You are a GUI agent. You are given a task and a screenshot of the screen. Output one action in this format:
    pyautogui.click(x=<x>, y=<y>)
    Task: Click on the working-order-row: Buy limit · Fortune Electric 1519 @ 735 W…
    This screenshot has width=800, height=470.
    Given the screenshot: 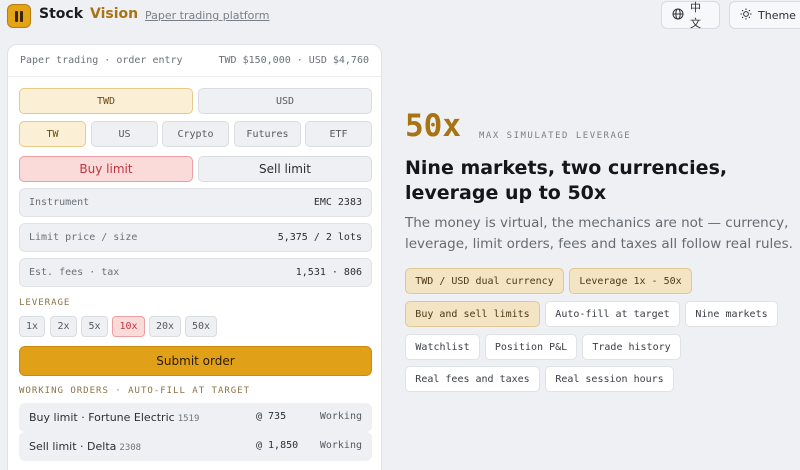 What is the action you would take?
    pyautogui.click(x=195, y=417)
    